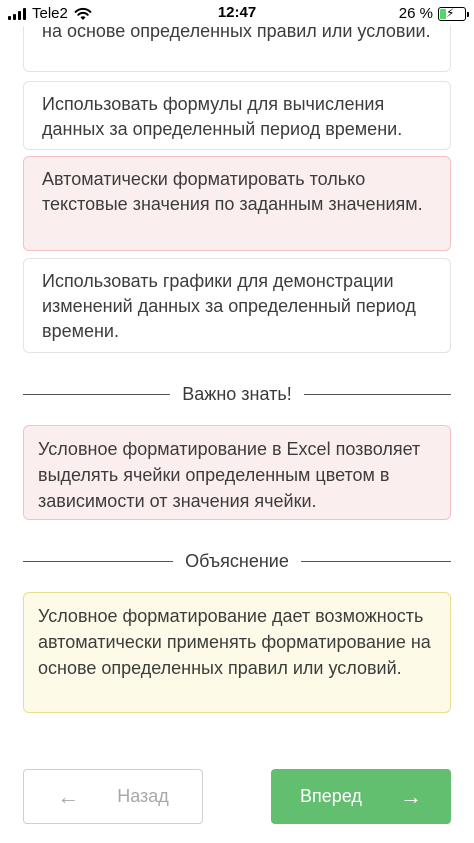  What do you see at coordinates (415, 13) in the screenshot?
I see `battery-percent: 26 %` at bounding box center [415, 13].